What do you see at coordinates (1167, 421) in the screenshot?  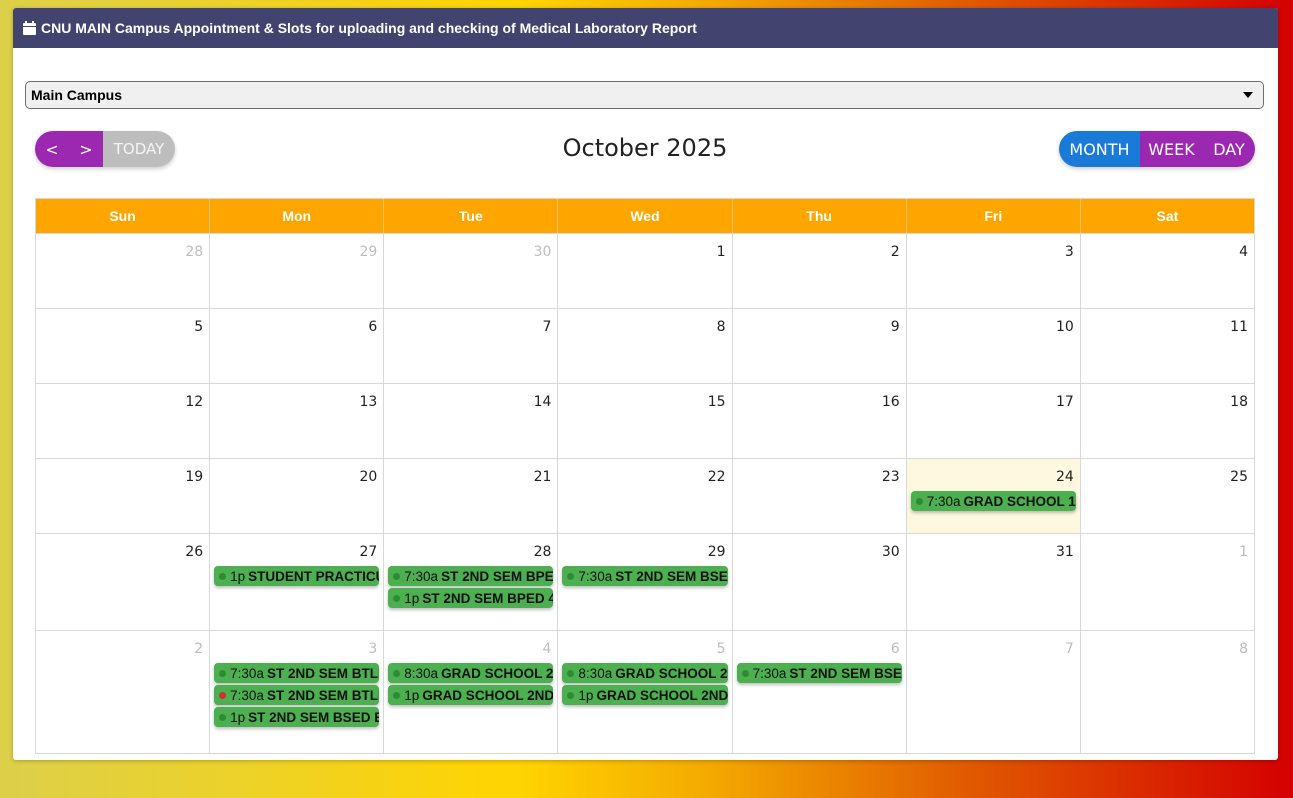 I see `day-cell: 18` at bounding box center [1167, 421].